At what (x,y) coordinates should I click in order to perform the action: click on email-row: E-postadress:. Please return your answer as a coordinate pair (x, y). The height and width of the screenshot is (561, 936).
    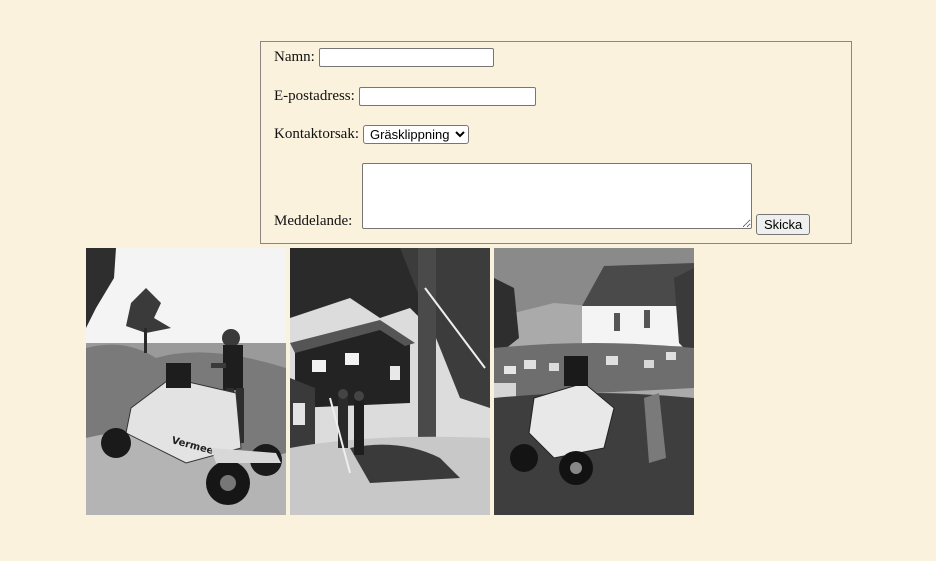
    Looking at the image, I should click on (405, 96).